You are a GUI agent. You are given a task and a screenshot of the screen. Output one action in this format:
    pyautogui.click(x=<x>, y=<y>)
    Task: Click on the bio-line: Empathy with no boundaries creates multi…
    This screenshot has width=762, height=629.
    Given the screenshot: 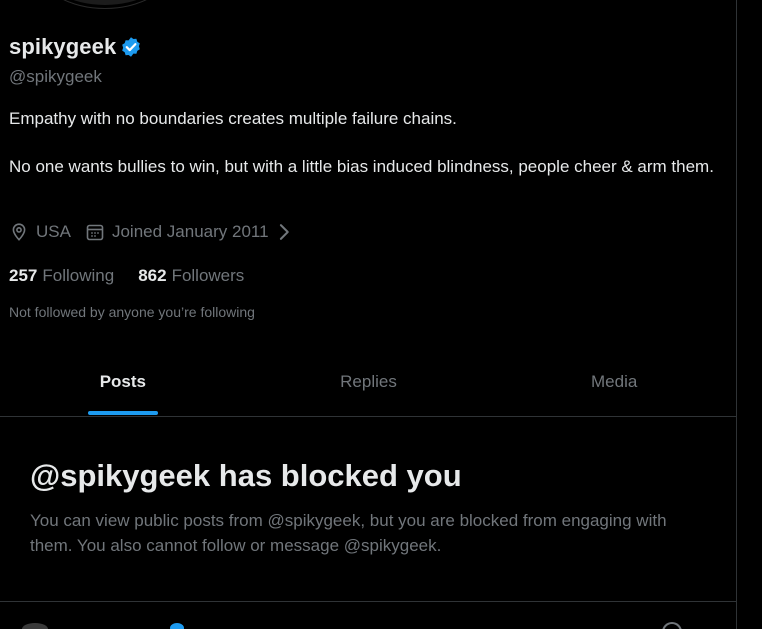 What is the action you would take?
    pyautogui.click(x=233, y=118)
    